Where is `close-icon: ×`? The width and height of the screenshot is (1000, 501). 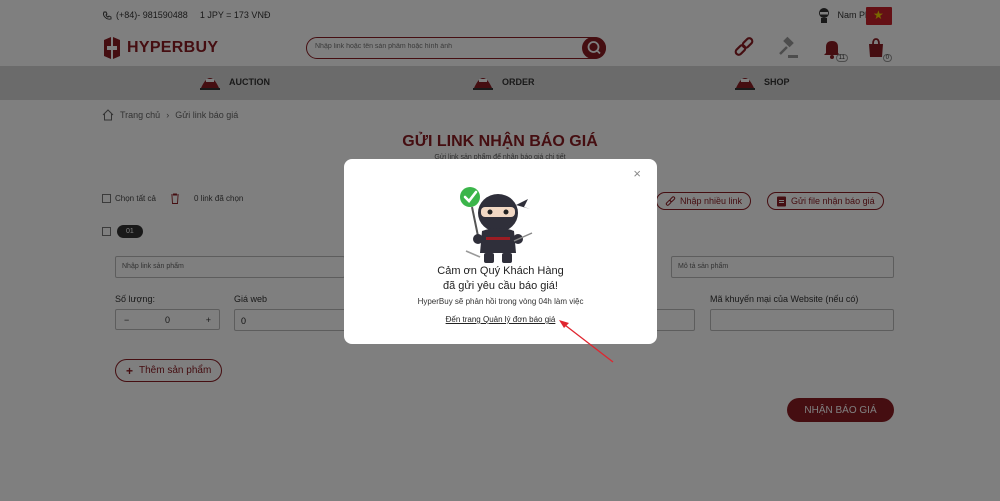 close-icon: × is located at coordinates (637, 173).